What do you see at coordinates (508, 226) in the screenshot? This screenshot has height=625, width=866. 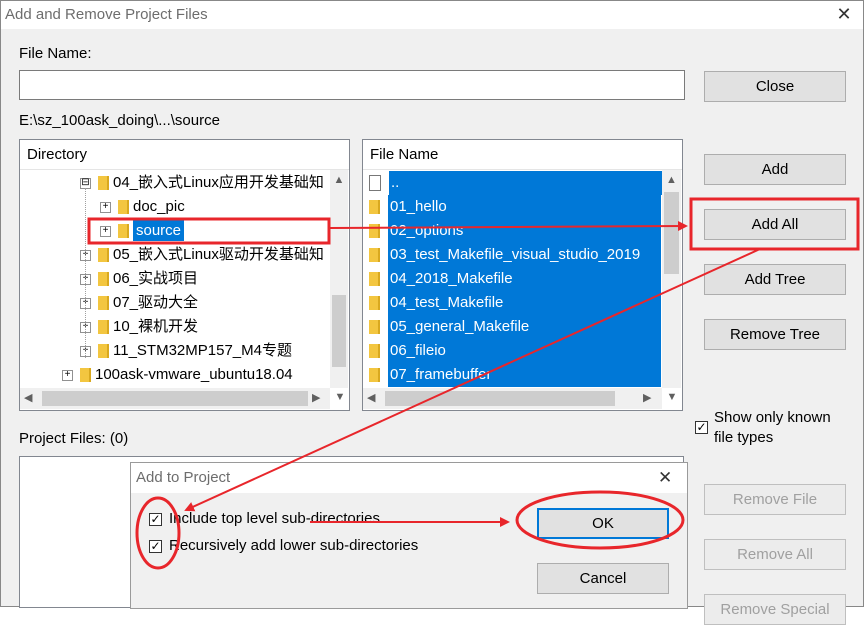 I see `arrow-to-add-all` at bounding box center [508, 226].